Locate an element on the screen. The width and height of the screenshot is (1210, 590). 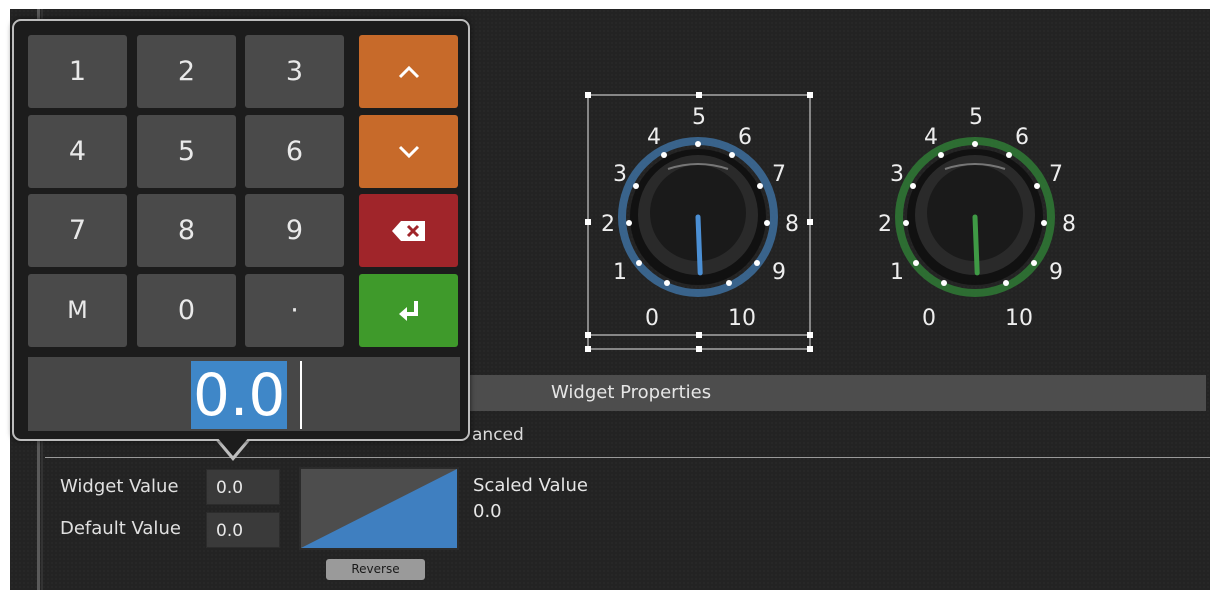
backspace-icon is located at coordinates (408, 230).